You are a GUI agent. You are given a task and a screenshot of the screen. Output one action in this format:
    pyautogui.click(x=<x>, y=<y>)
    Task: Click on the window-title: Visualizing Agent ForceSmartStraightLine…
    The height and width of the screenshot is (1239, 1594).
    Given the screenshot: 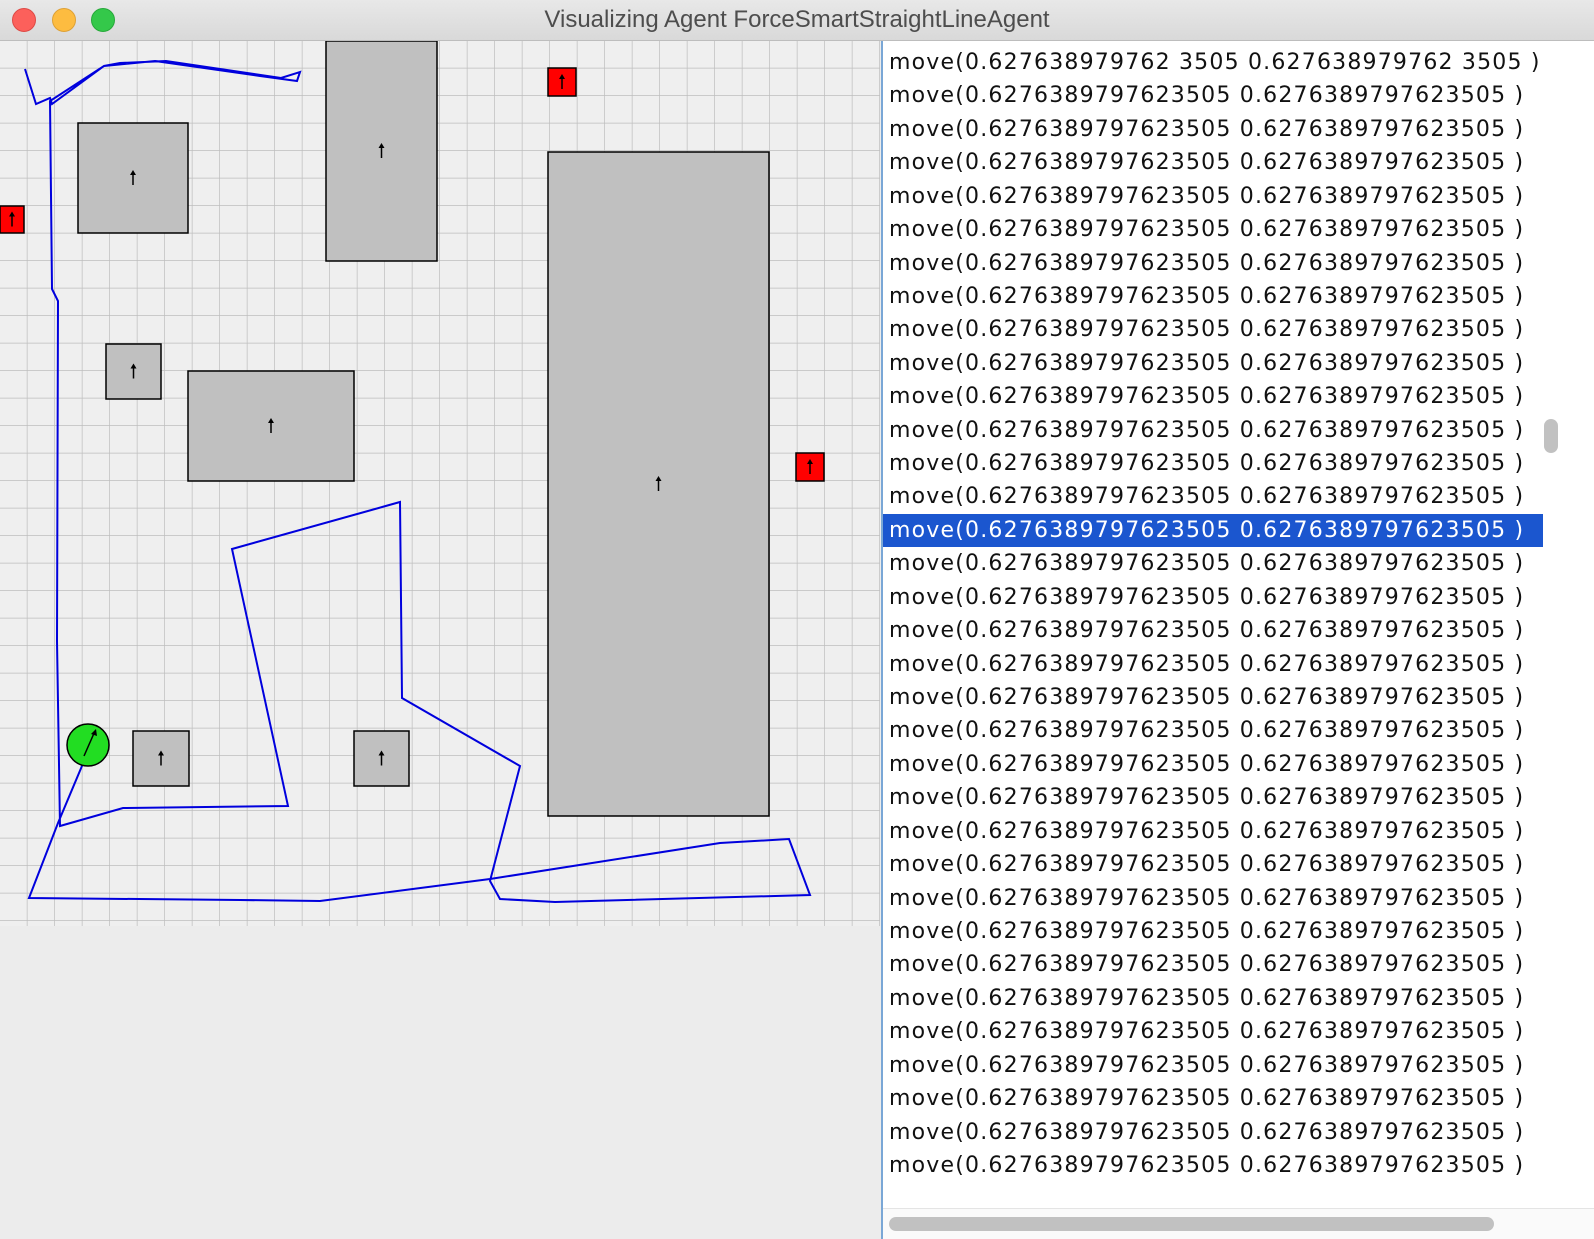 What is the action you would take?
    pyautogui.click(x=797, y=19)
    